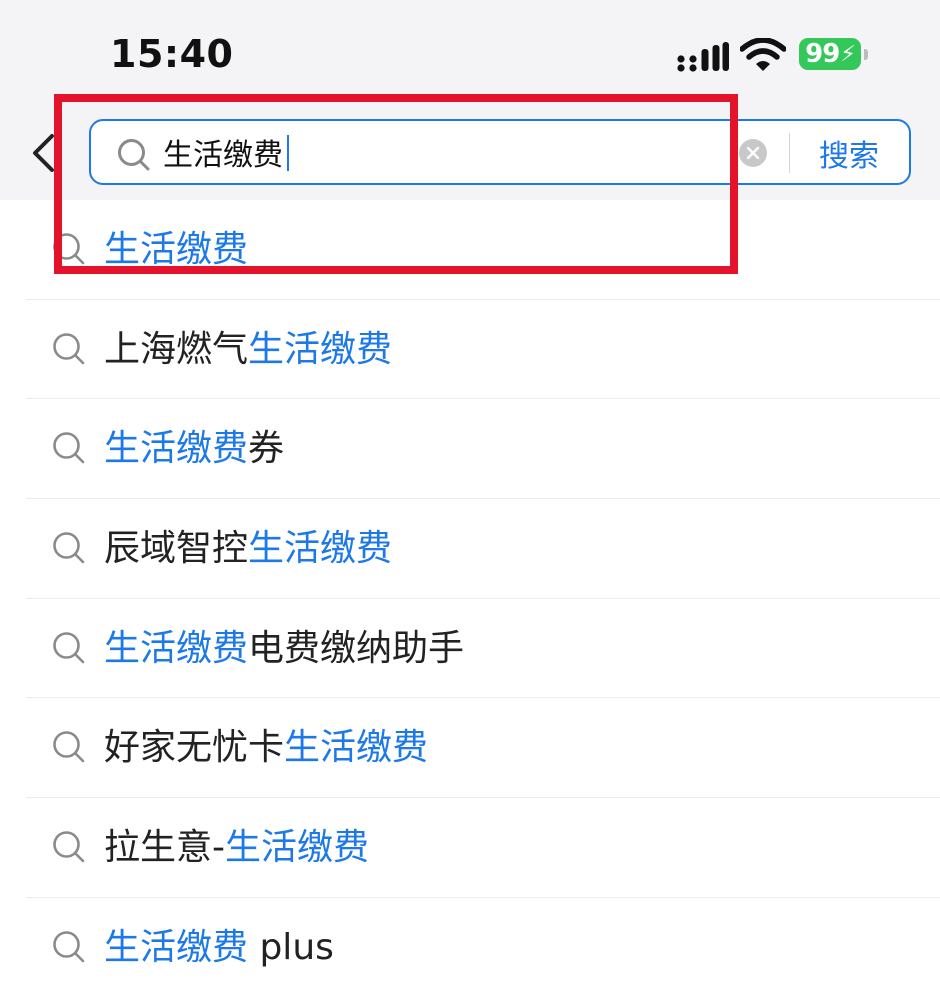 The image size is (940, 998). I want to click on suggestion-text: 生活缴费, so click(176, 250).